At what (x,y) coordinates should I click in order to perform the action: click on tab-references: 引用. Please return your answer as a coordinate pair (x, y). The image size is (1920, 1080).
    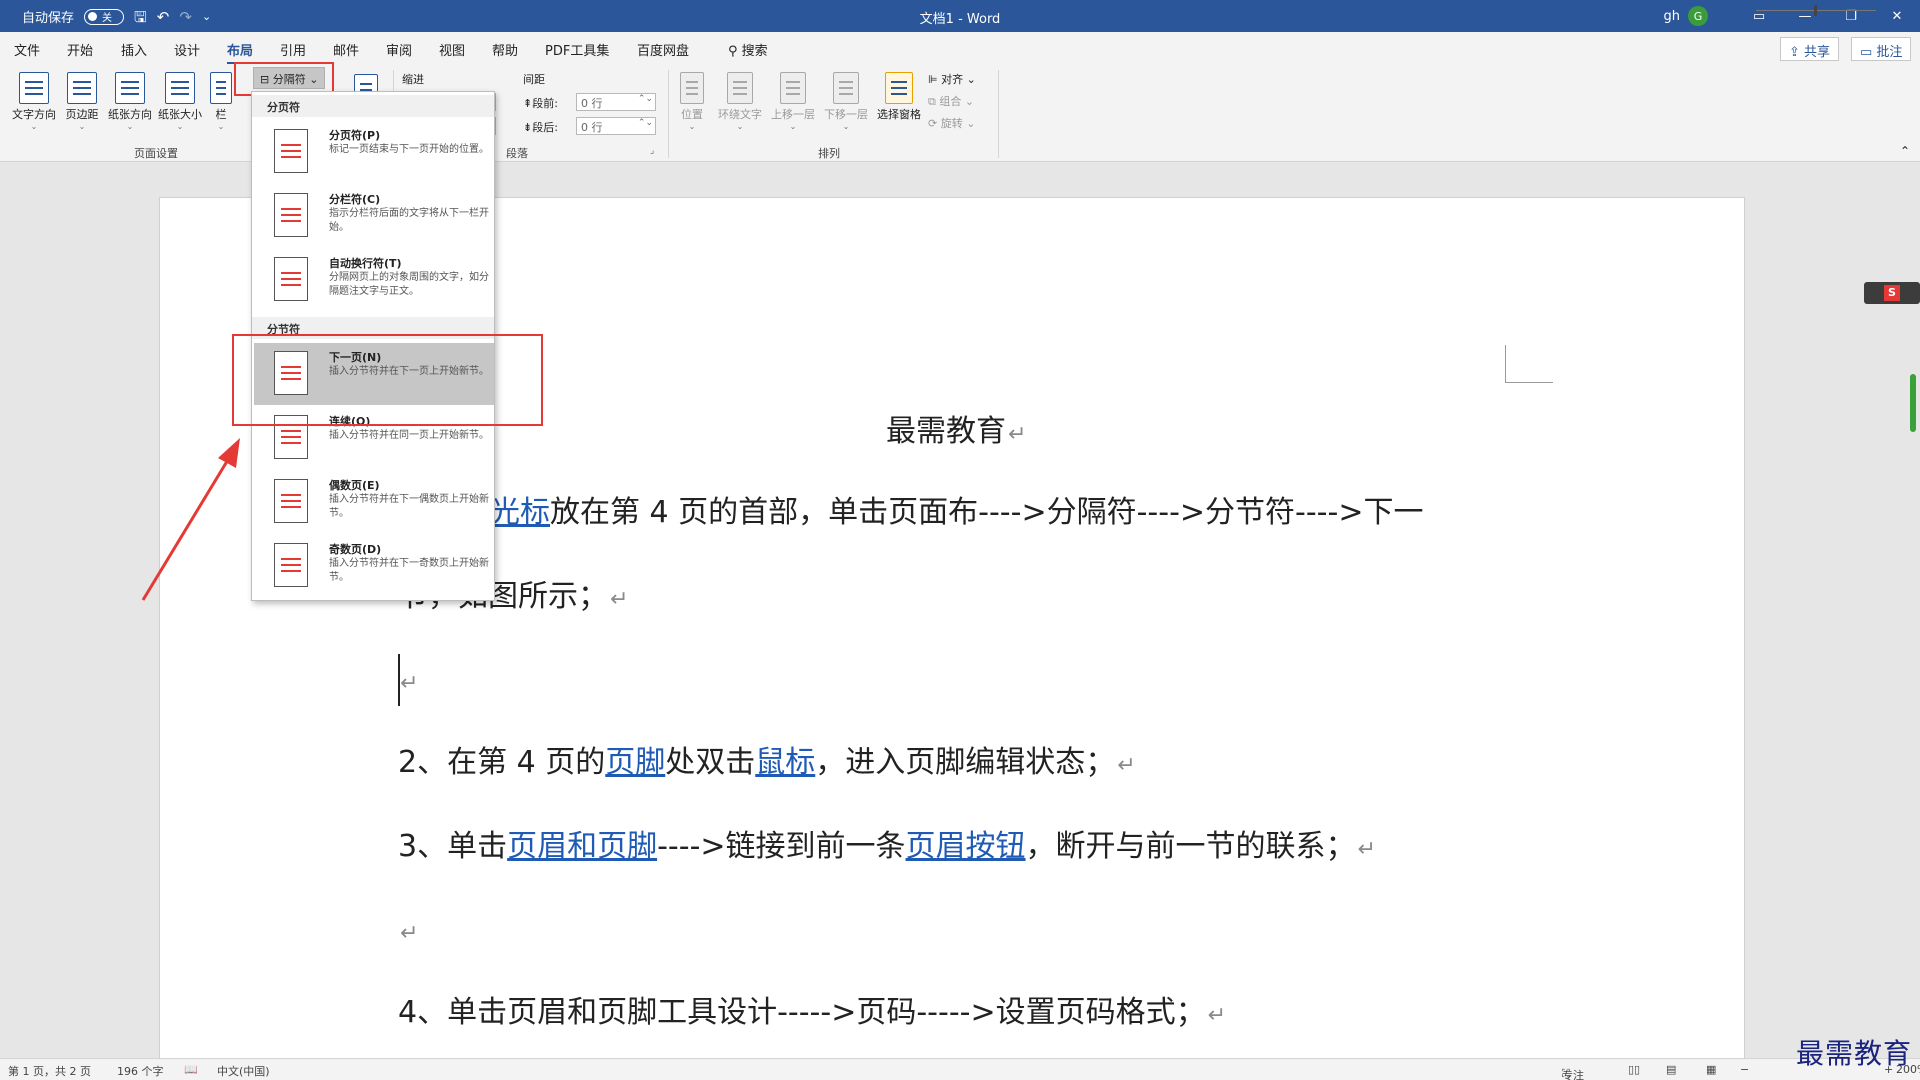
    Looking at the image, I should click on (293, 49).